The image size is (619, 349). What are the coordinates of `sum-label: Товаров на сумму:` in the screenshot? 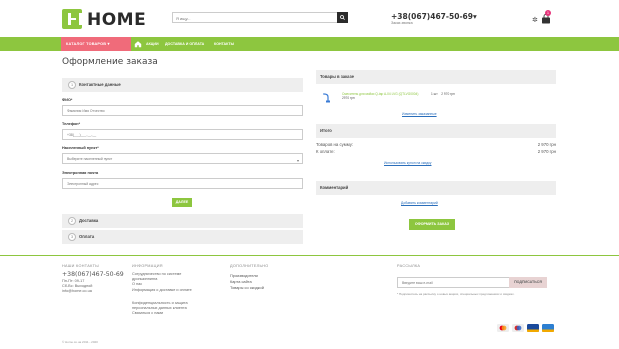 It's located at (335, 144).